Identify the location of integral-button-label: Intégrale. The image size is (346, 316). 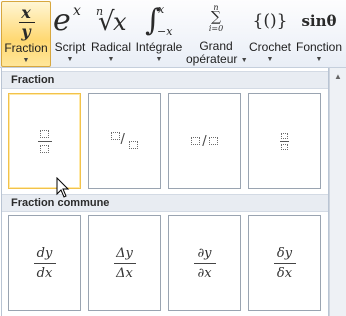
(159, 47).